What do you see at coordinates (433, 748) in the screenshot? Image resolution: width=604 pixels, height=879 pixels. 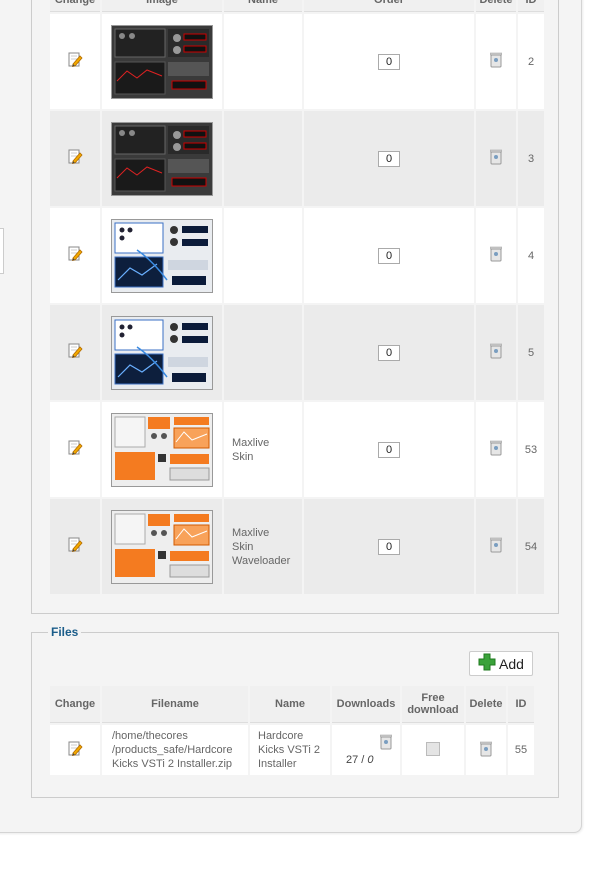 I see `free-download-checkbox` at bounding box center [433, 748].